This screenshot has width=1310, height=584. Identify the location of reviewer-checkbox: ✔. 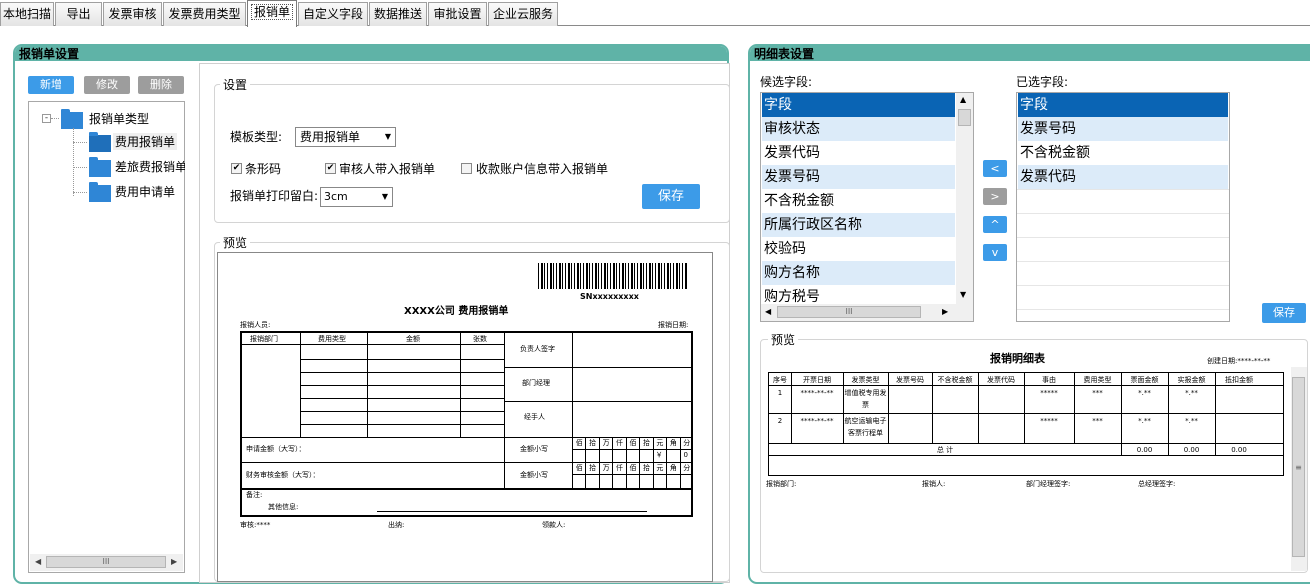
(330, 168).